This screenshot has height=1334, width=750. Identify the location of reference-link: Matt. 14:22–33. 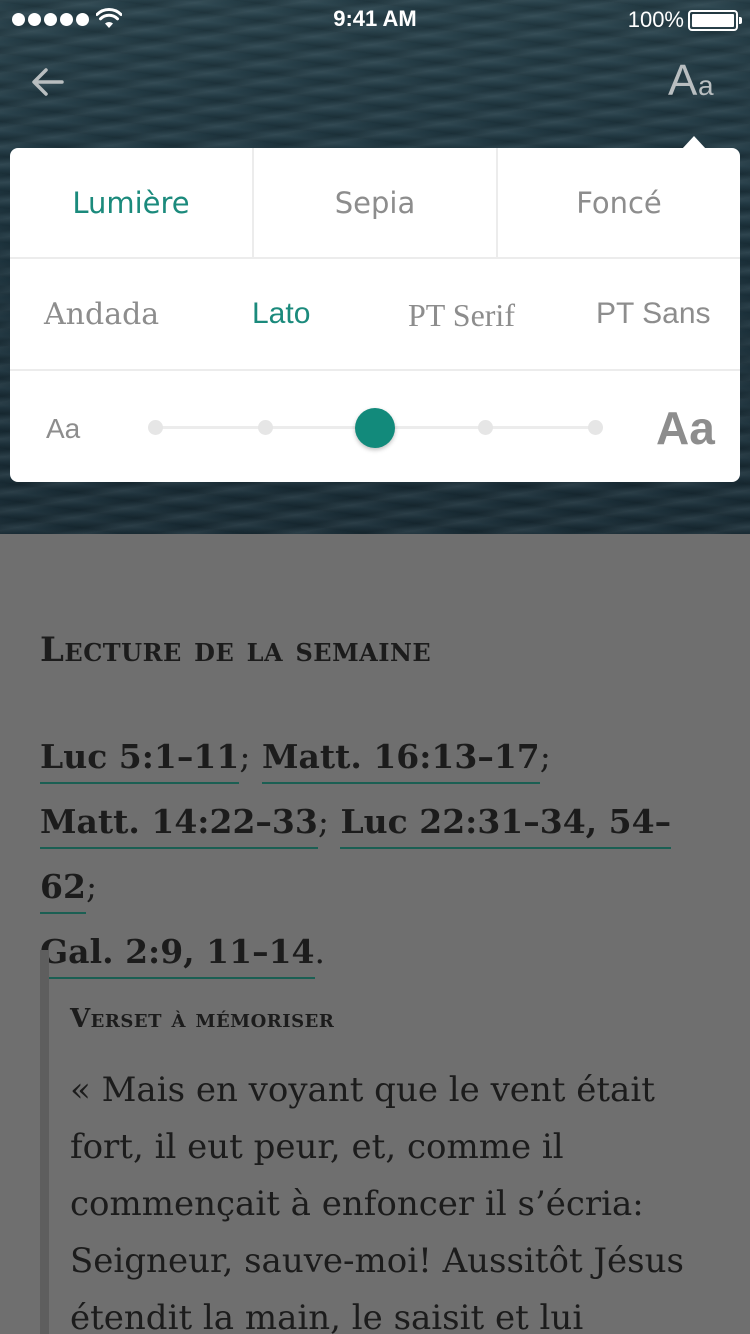
(179, 825).